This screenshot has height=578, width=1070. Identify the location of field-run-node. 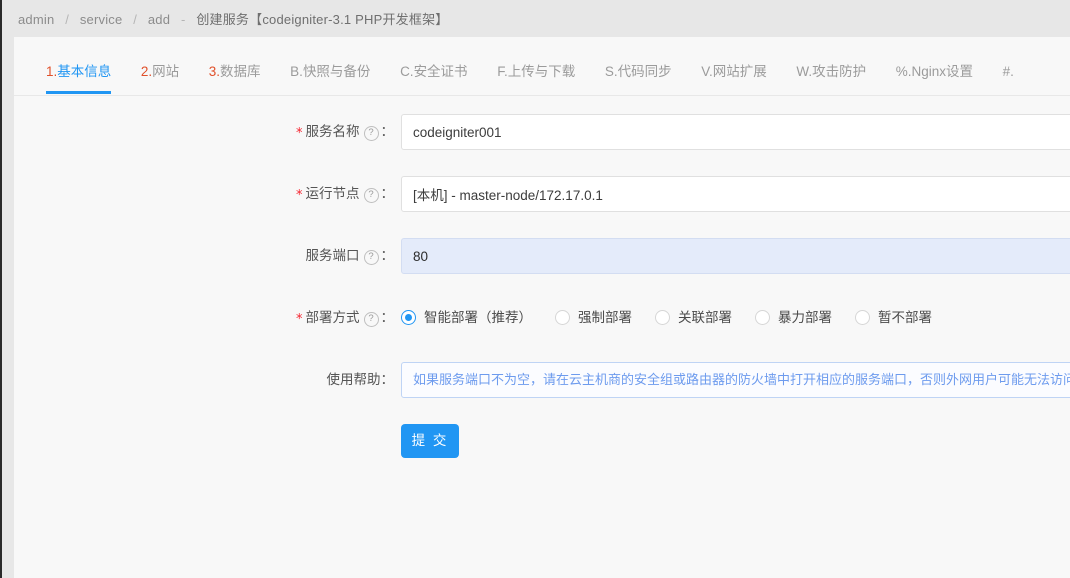
(735, 194).